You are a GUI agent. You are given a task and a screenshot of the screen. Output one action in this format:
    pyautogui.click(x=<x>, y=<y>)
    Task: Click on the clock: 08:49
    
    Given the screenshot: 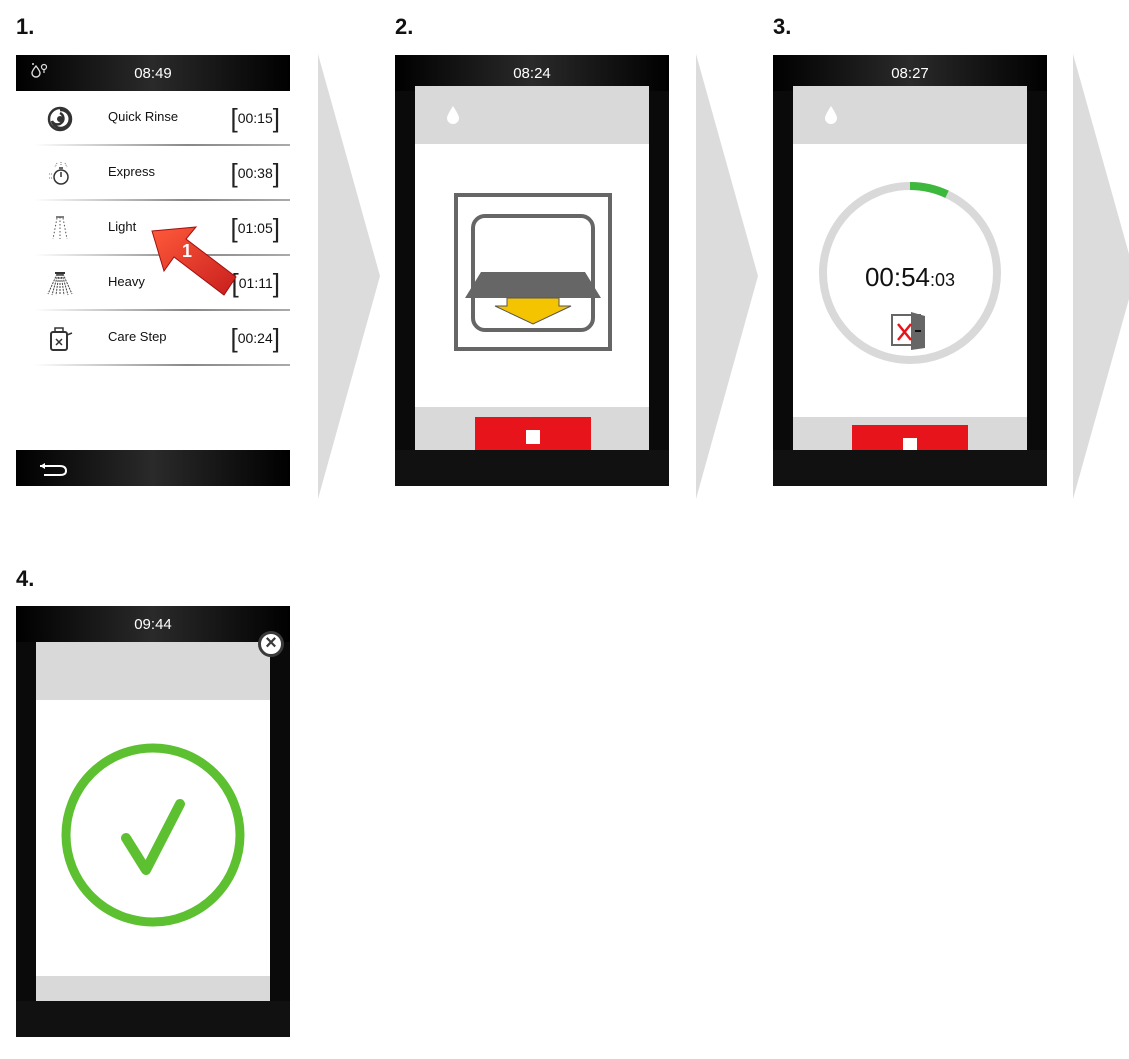 What is the action you would take?
    pyautogui.click(x=153, y=73)
    